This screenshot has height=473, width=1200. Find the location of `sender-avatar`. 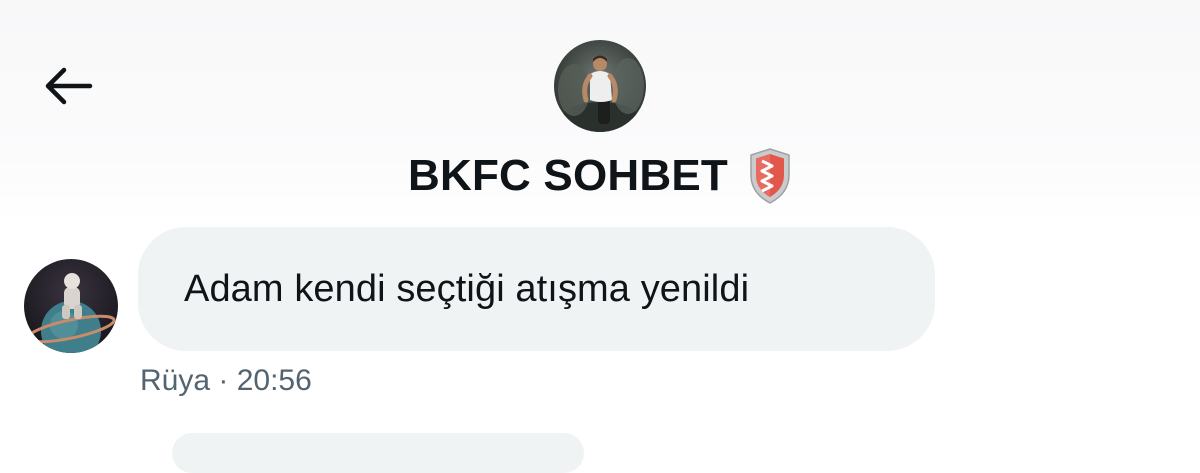

sender-avatar is located at coordinates (71, 306).